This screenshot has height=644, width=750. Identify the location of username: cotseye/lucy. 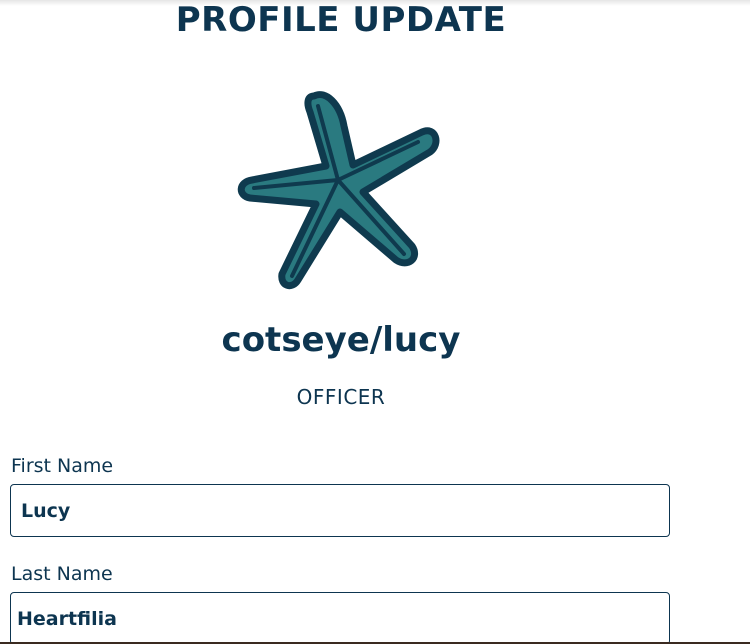
(341, 340).